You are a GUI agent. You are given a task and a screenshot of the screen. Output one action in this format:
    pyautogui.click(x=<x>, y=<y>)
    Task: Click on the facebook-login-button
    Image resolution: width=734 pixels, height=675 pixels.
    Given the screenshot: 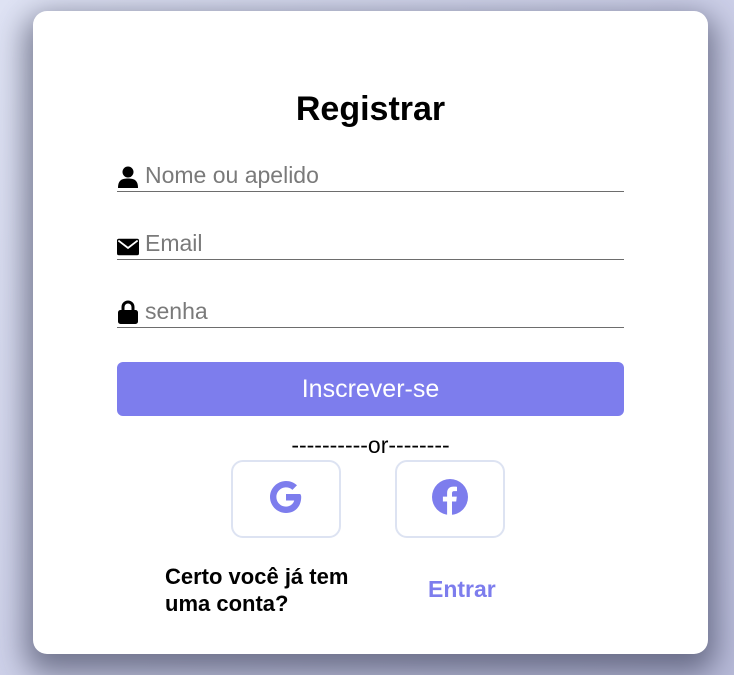 What is the action you would take?
    pyautogui.click(x=450, y=499)
    